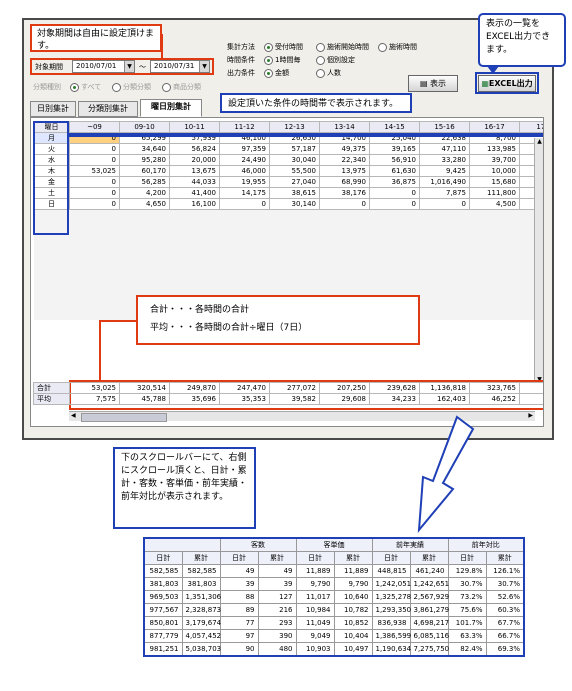 The height and width of the screenshot is (691, 572). What do you see at coordinates (194, 204) in the screenshot?
I see `value-cell: 16,100` at bounding box center [194, 204].